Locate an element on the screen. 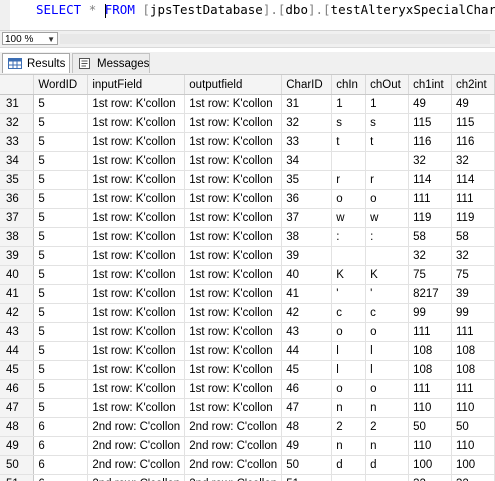  tab-results: Results is located at coordinates (36, 63).